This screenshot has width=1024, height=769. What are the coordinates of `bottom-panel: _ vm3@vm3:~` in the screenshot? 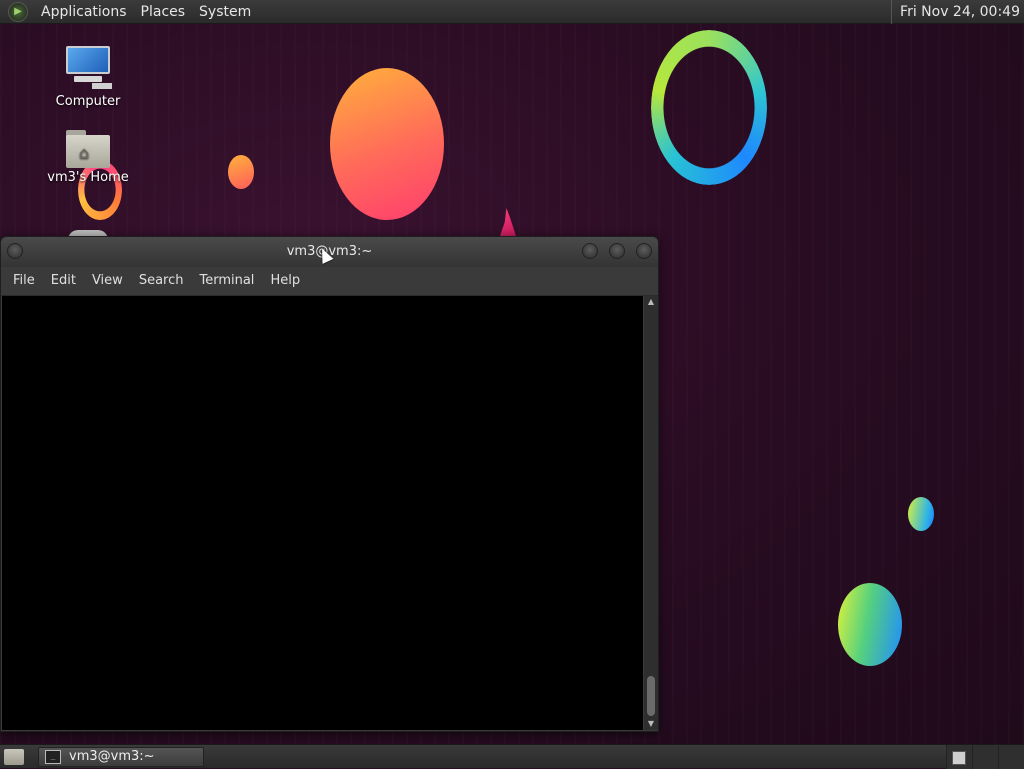 It's located at (512, 756).